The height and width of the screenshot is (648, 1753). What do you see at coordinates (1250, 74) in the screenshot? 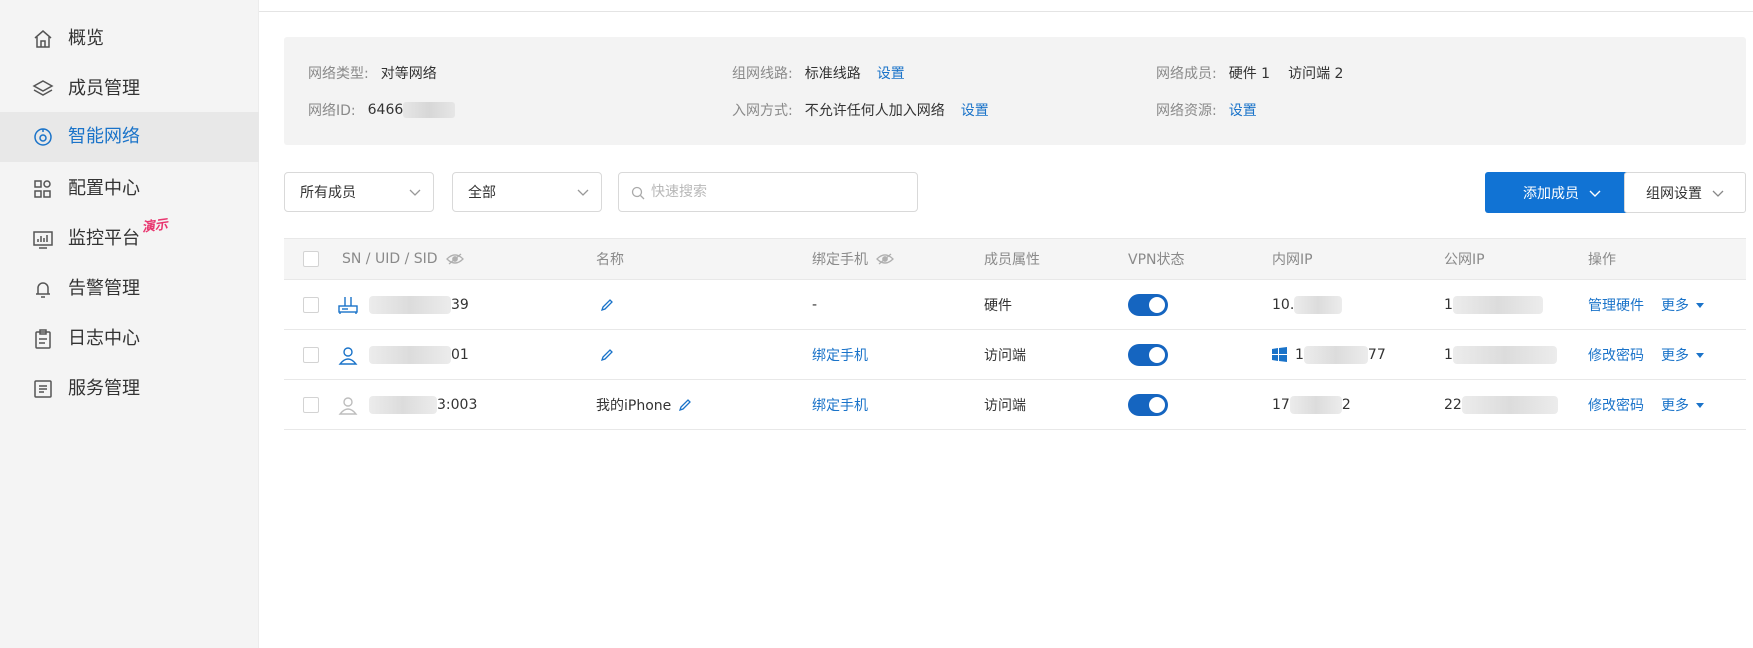
I see `info-members: 网络成员: 硬件 1 访问端 2` at bounding box center [1250, 74].